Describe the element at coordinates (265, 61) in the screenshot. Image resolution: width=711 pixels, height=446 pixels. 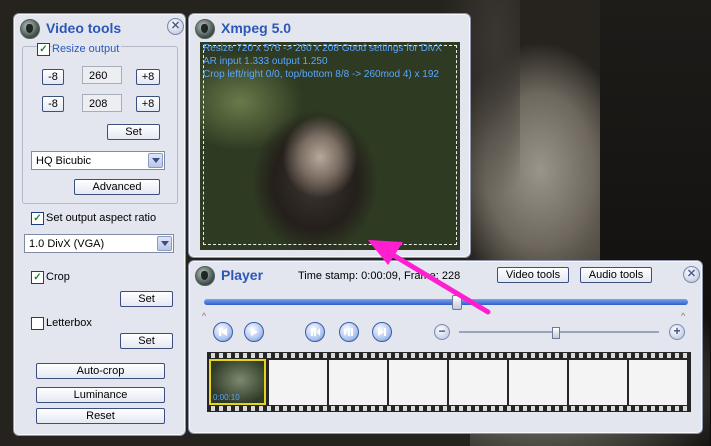
I see `overlay-line: AR input 1.333 output 1.250` at that location.